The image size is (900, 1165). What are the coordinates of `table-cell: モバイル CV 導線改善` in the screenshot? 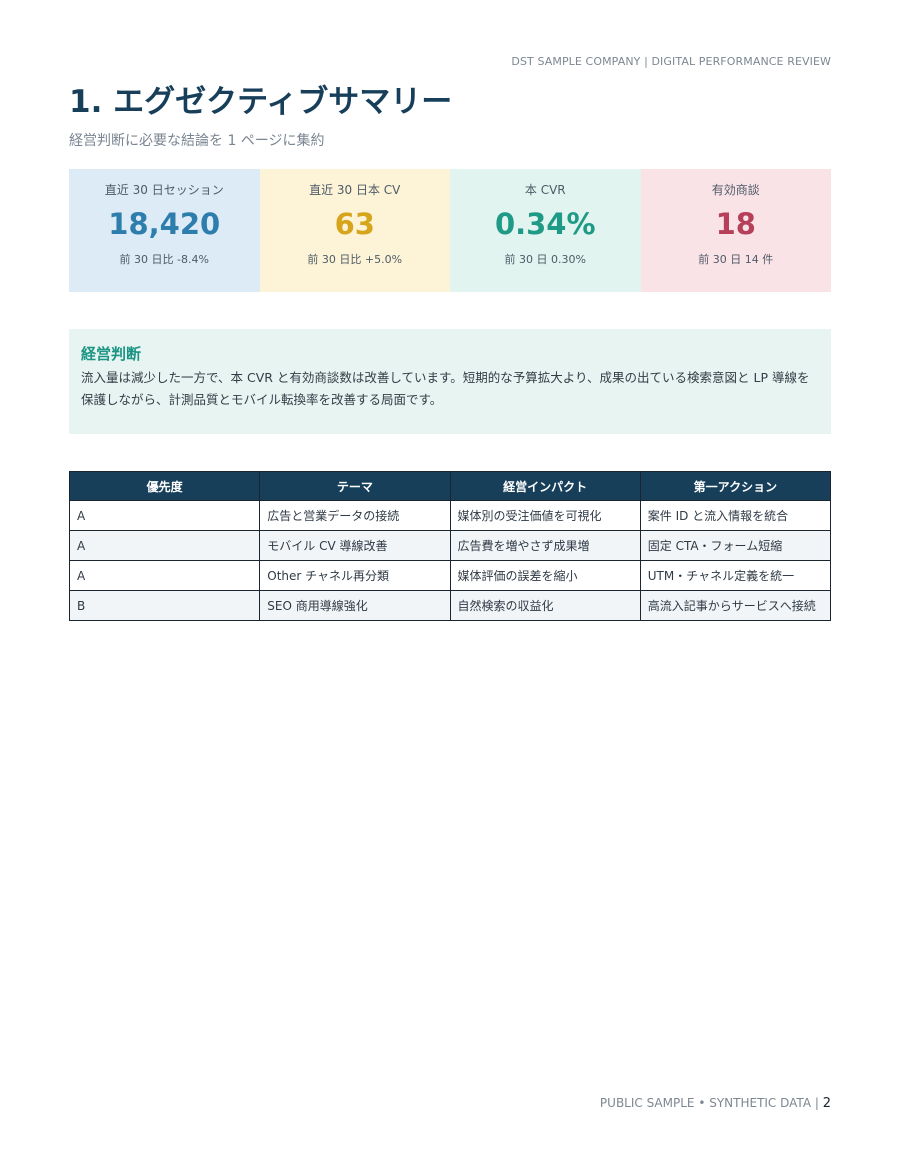 It's located at (355, 545).